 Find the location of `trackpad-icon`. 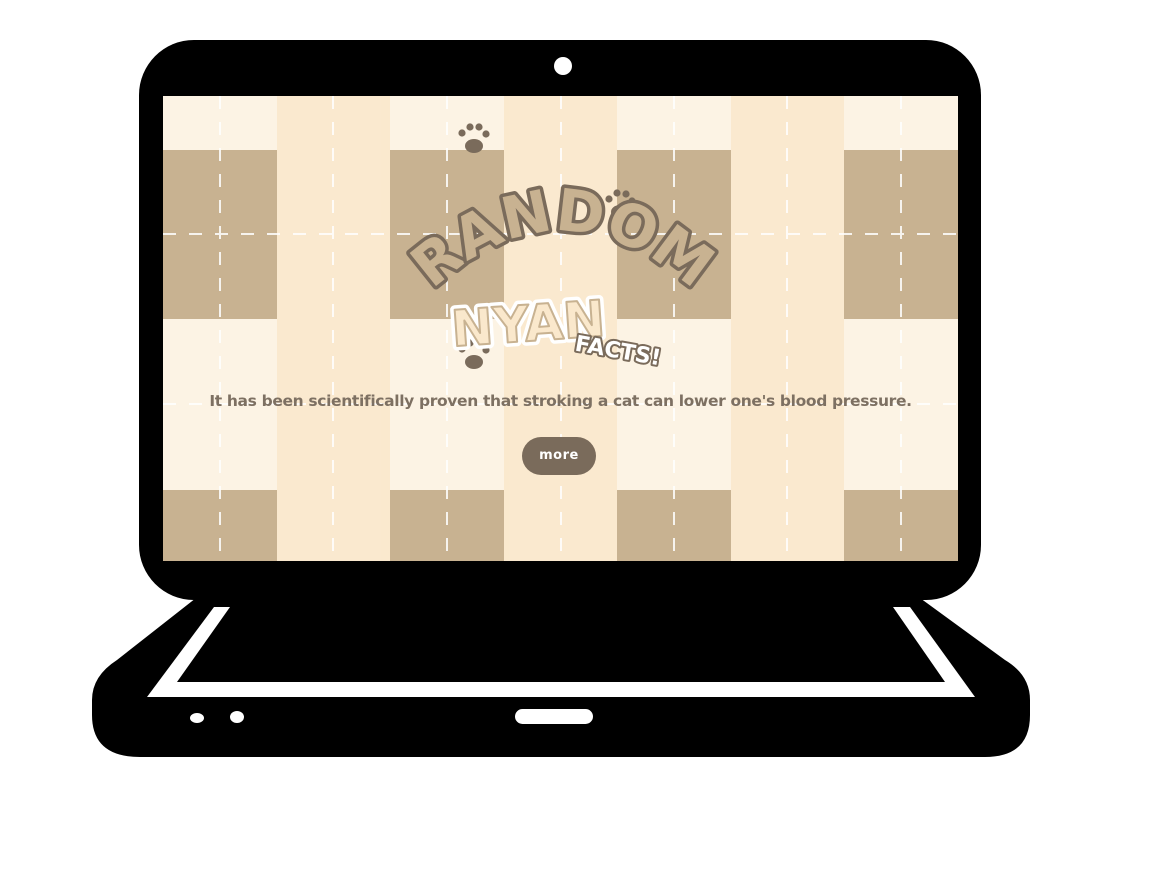

trackpad-icon is located at coordinates (554, 716).